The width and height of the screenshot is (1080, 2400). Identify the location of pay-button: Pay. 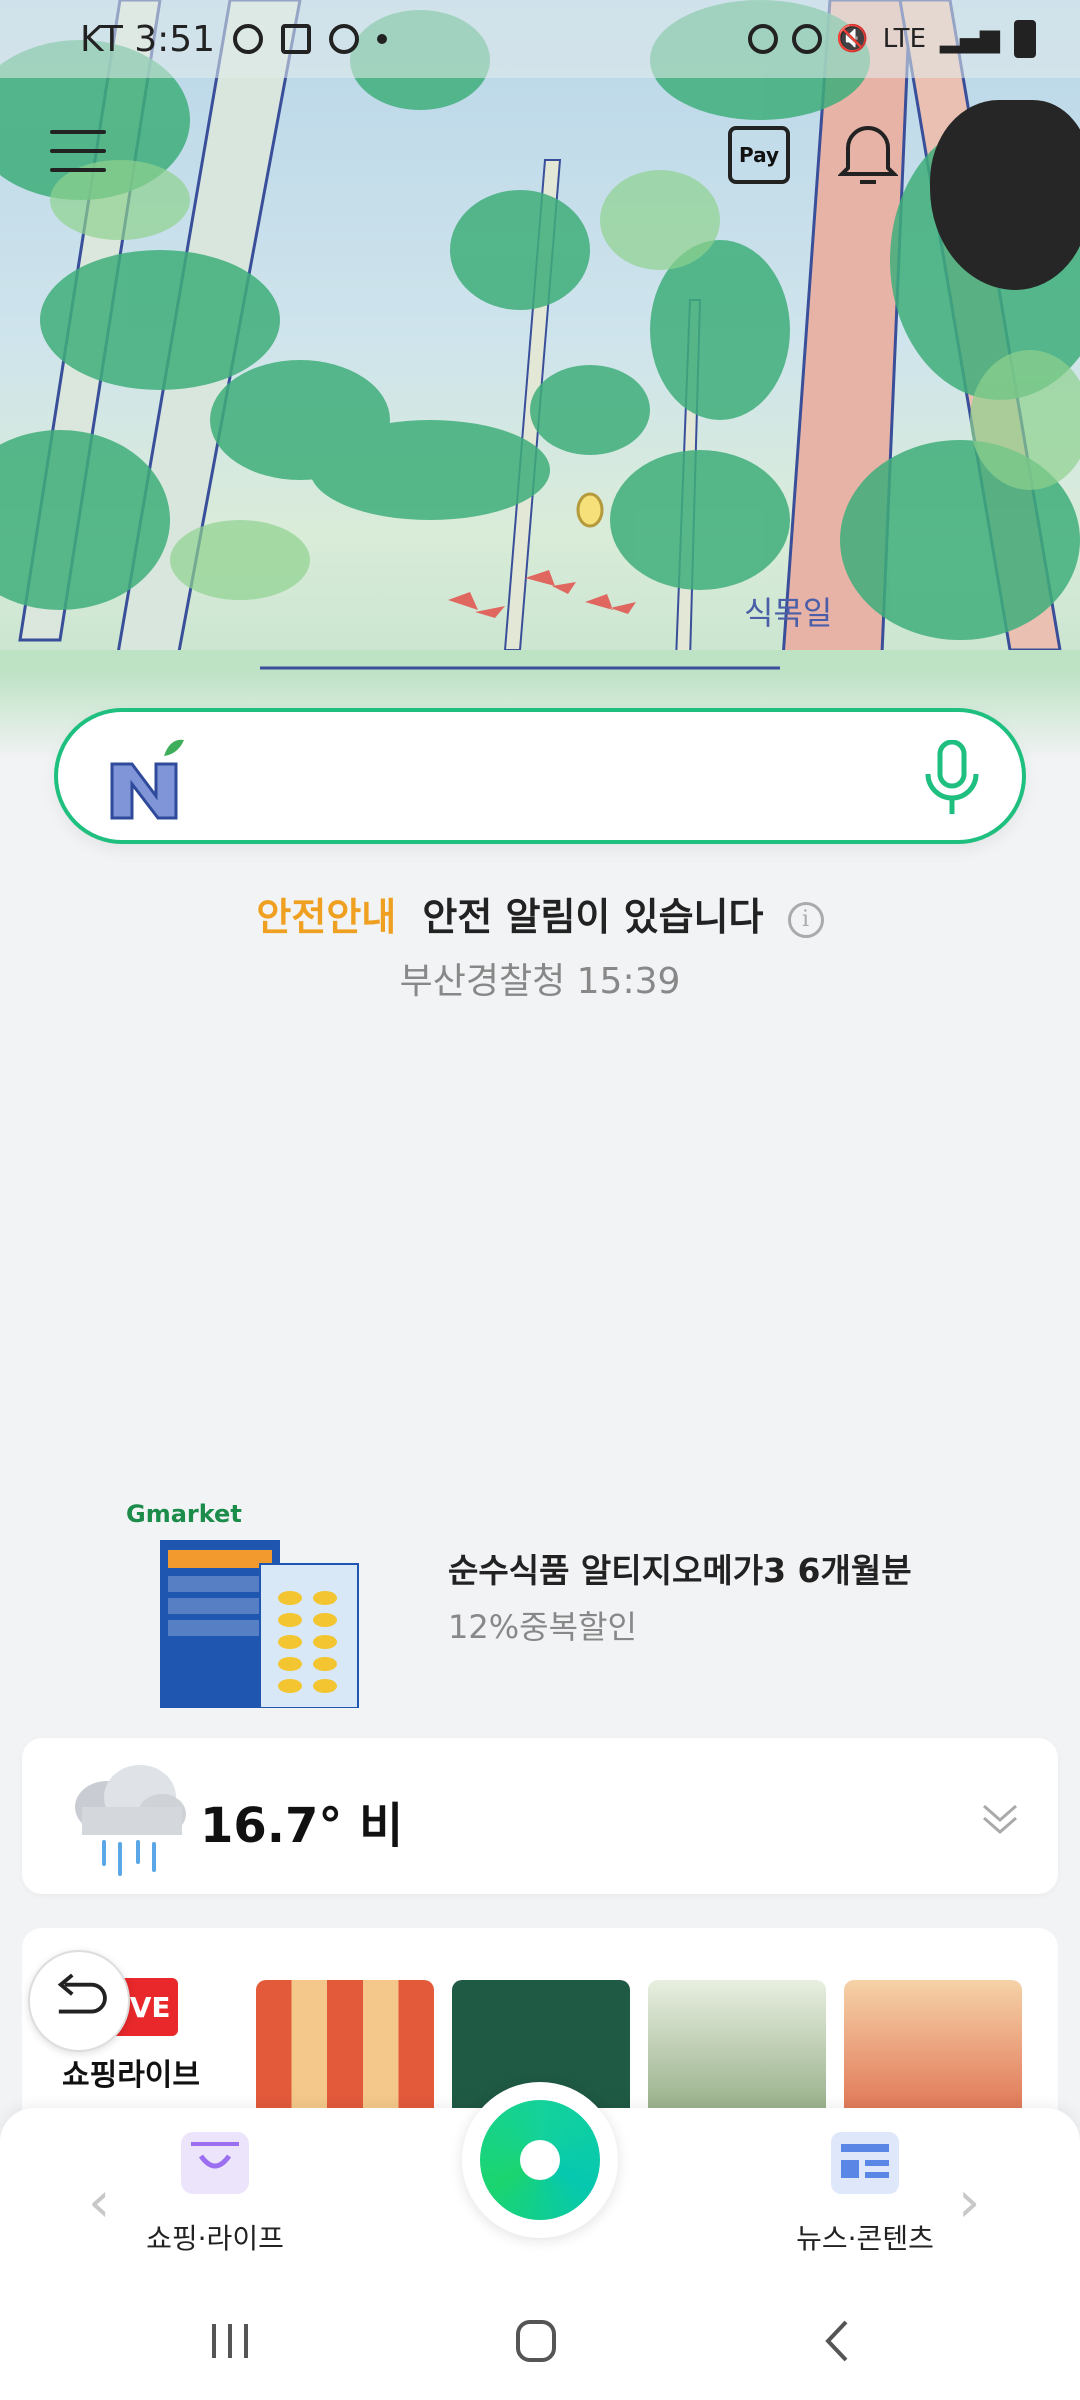
(759, 155).